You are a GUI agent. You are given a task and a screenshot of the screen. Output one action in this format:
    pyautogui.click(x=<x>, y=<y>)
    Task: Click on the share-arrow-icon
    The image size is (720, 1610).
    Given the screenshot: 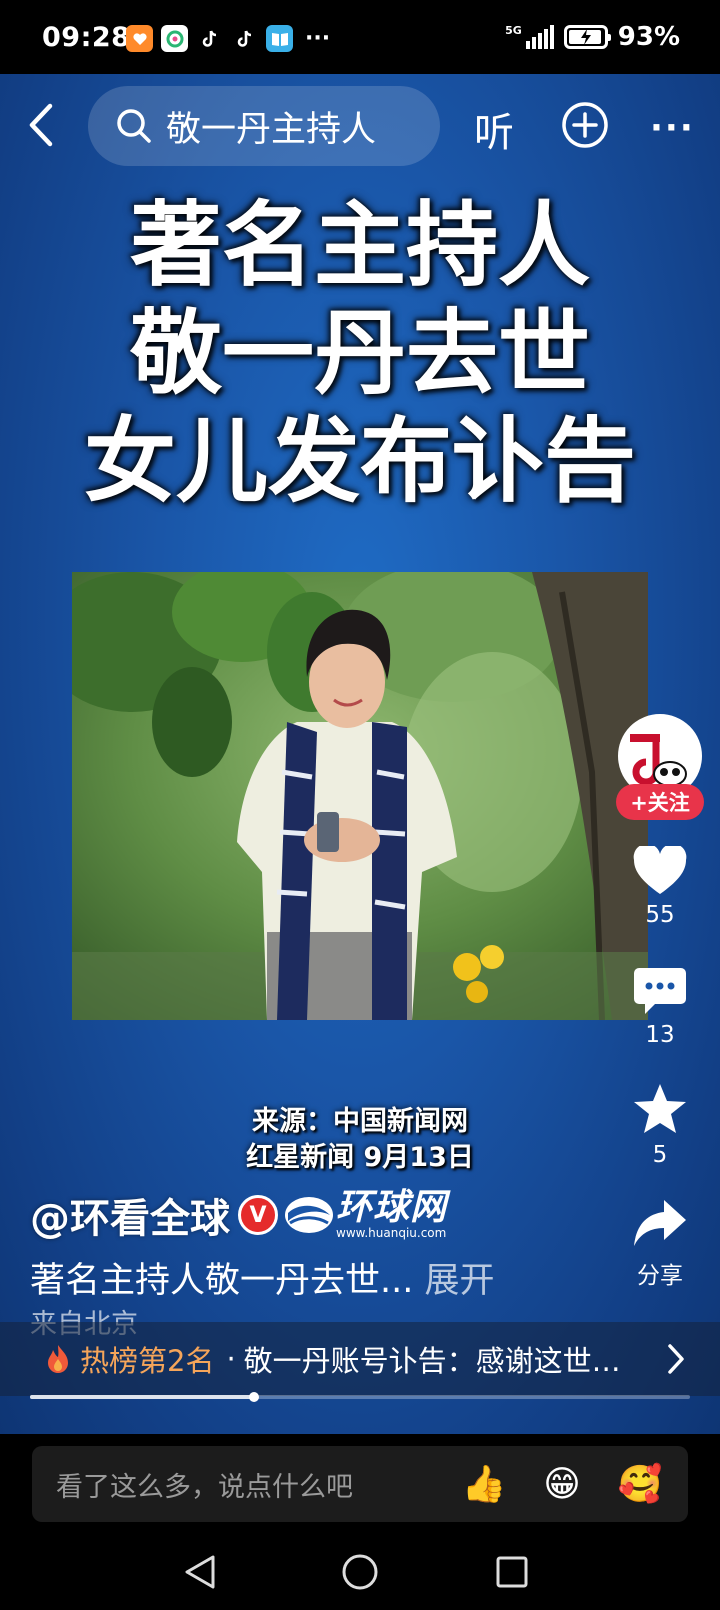 What is the action you would take?
    pyautogui.click(x=660, y=1223)
    